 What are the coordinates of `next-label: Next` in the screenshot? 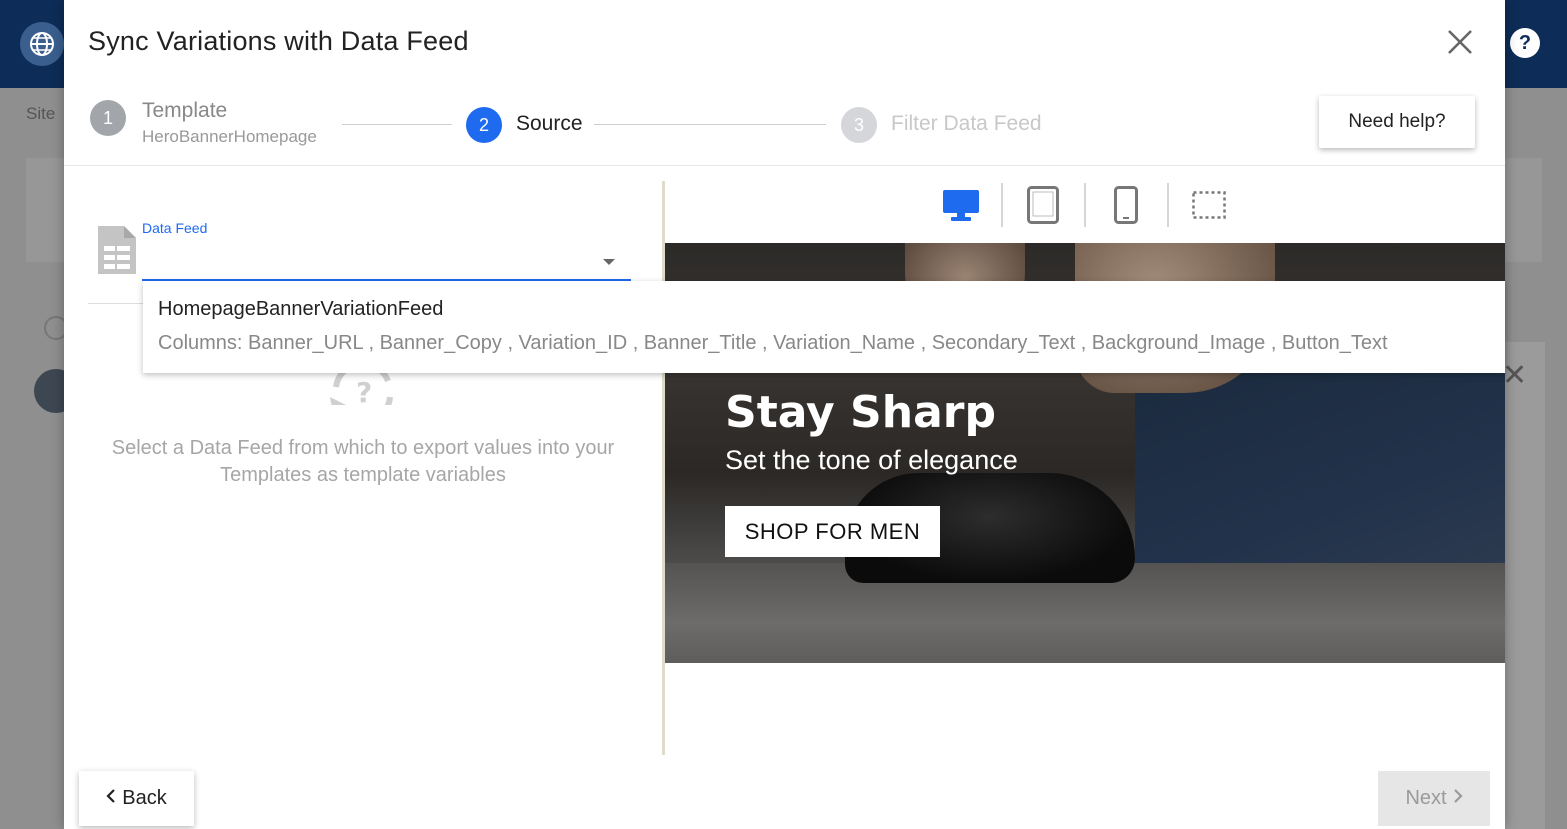 It's located at (1426, 798).